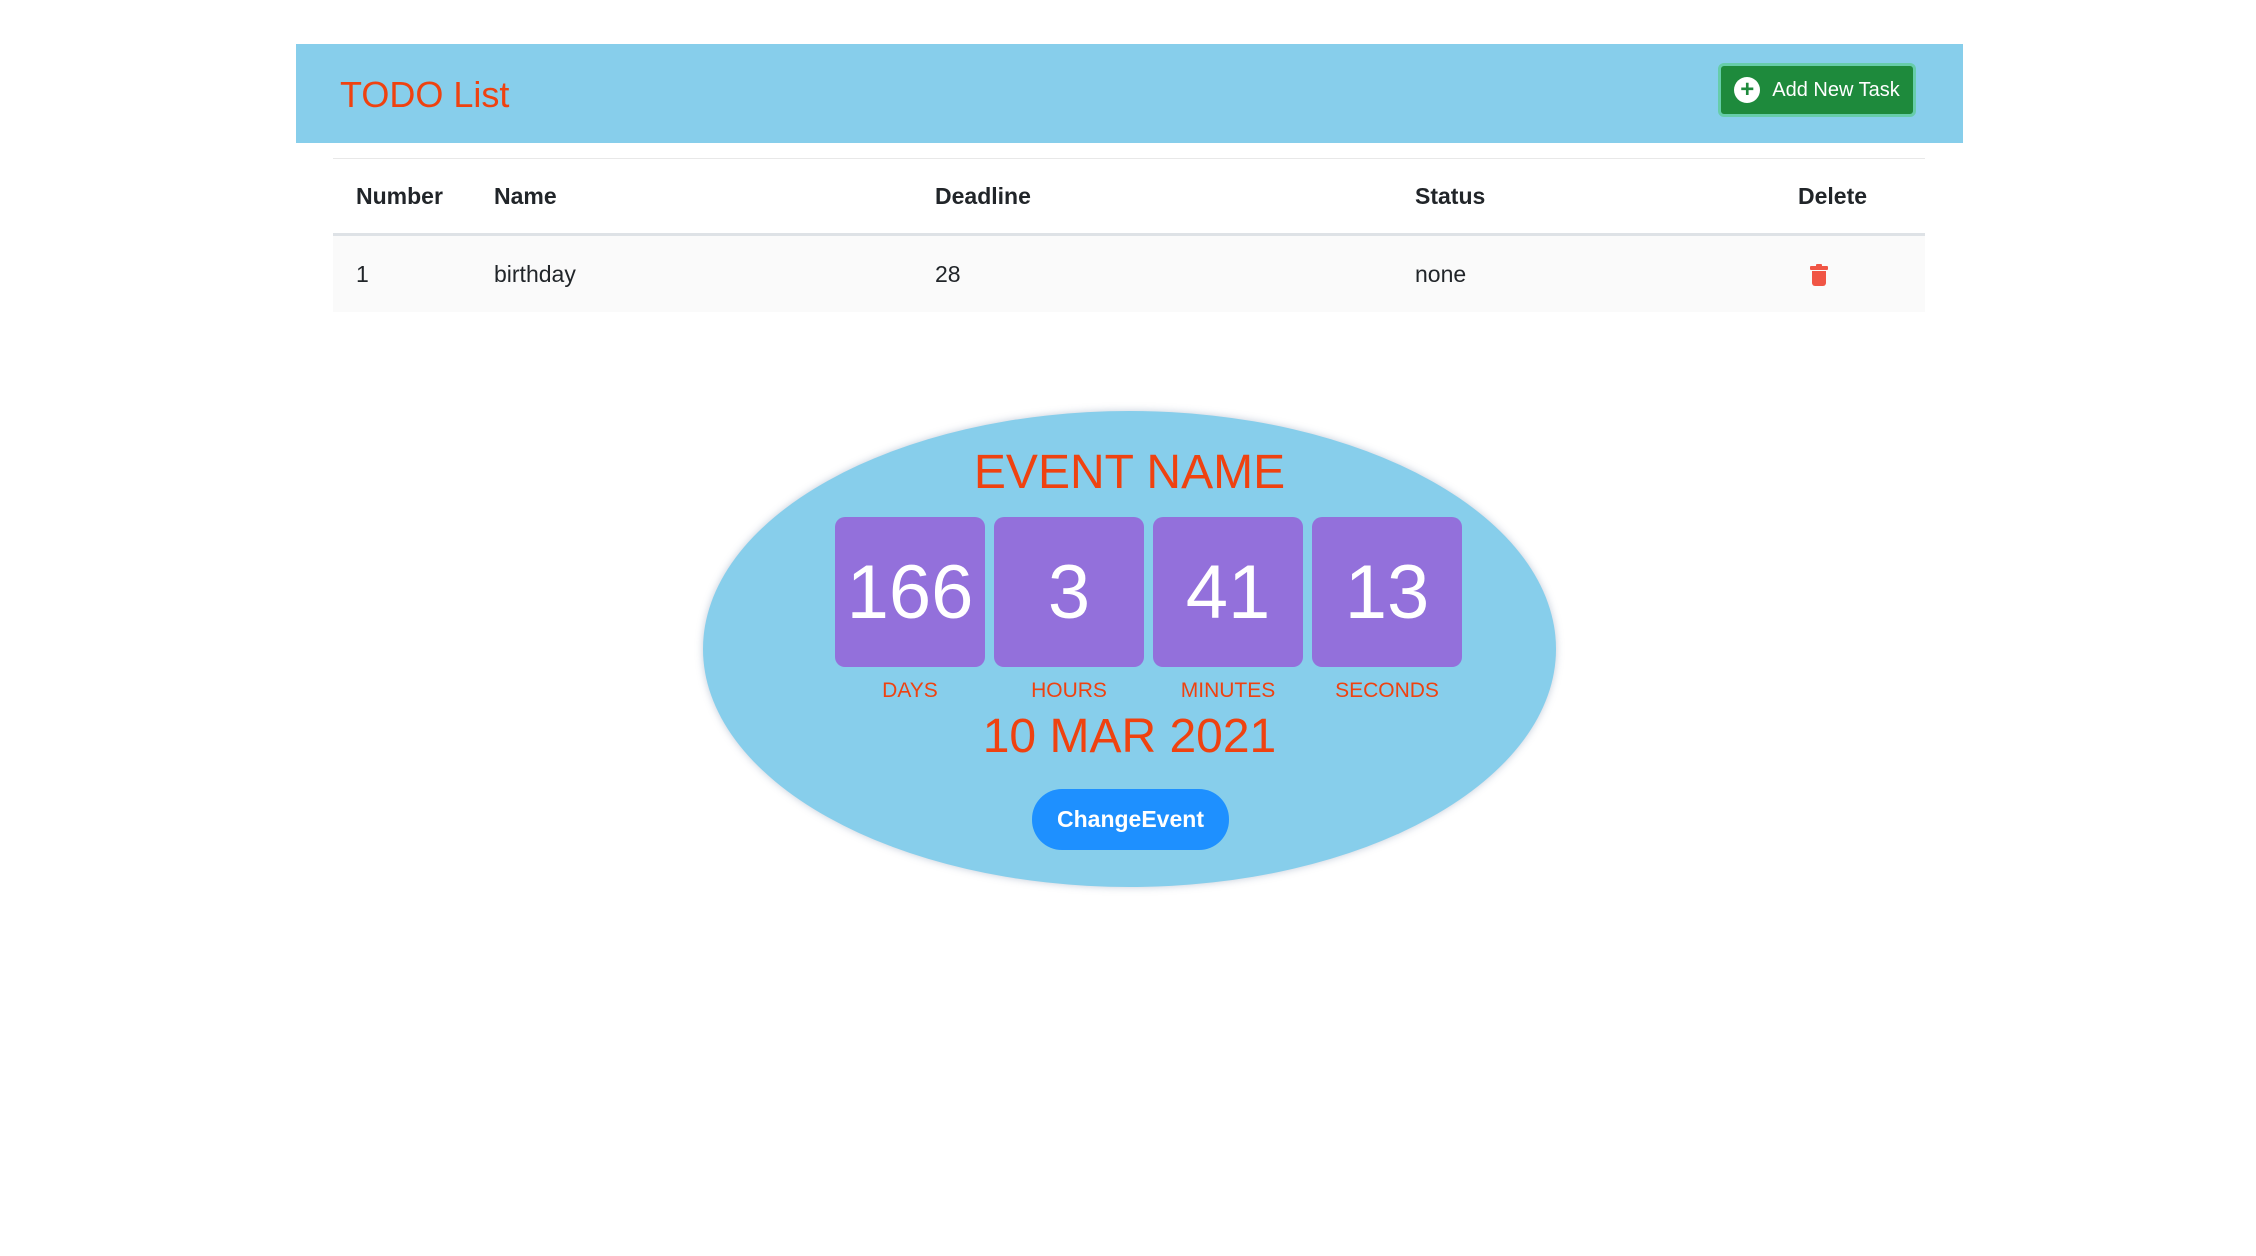 Image resolution: width=2256 pixels, height=1256 pixels. What do you see at coordinates (525, 195) in the screenshot?
I see `column-header-name: Name` at bounding box center [525, 195].